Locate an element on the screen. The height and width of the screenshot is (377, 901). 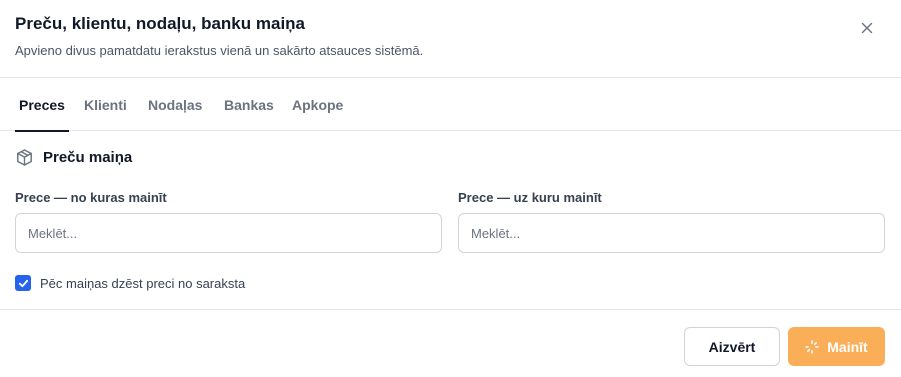
checkmark-icon is located at coordinates (23, 283).